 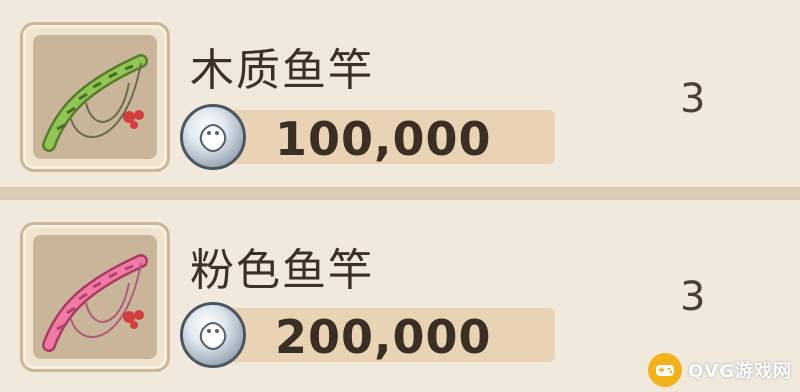 What do you see at coordinates (383, 337) in the screenshot?
I see `item-price: 200,000` at bounding box center [383, 337].